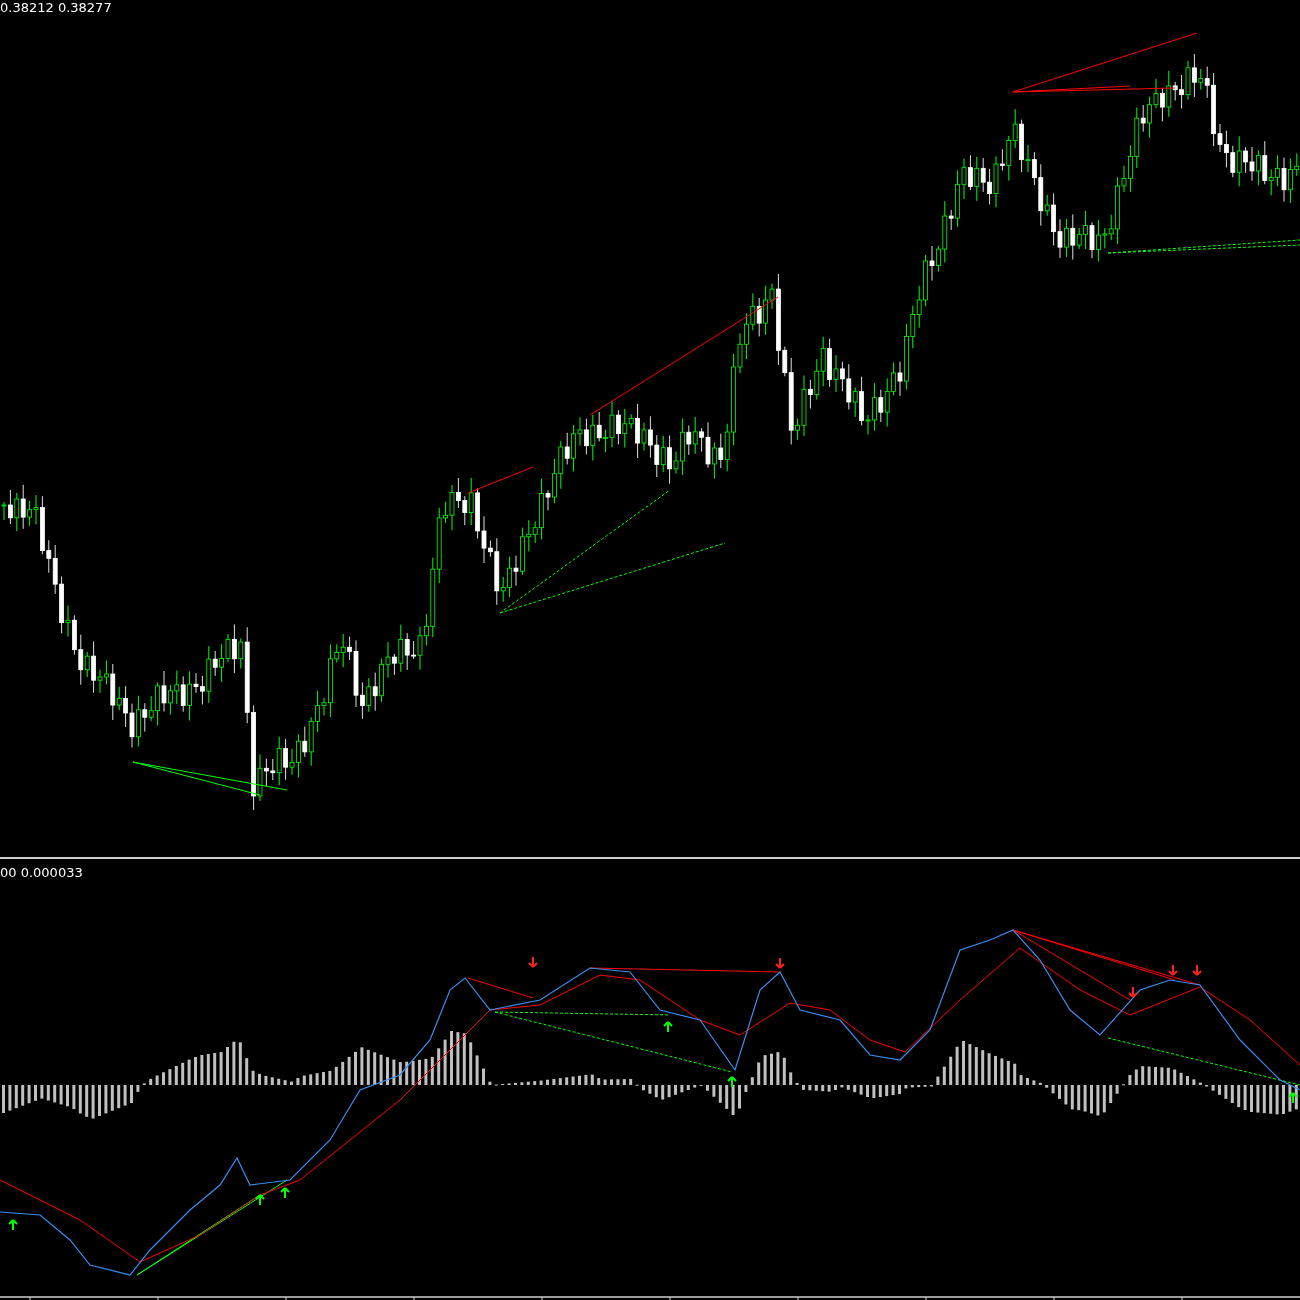 The width and height of the screenshot is (1300, 1300). I want to click on indicator-readout: 00 0.000033, so click(41, 872).